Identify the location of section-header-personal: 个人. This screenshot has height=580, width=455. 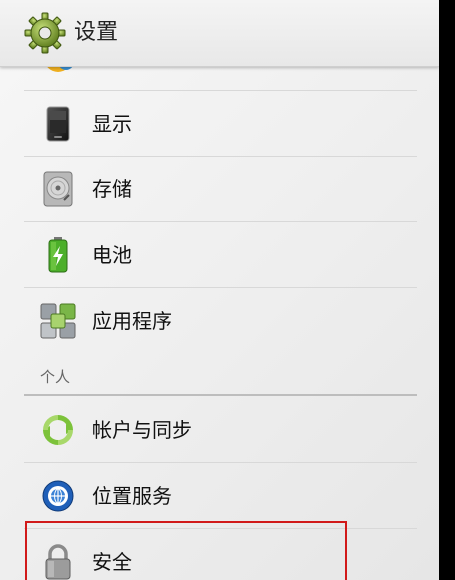
(220, 379).